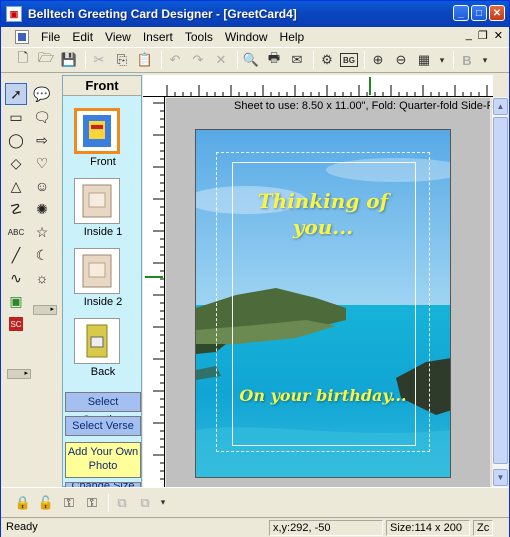 The width and height of the screenshot is (510, 537). Describe the element at coordinates (318, 86) in the screenshot. I see `horizontal-ruler` at that location.